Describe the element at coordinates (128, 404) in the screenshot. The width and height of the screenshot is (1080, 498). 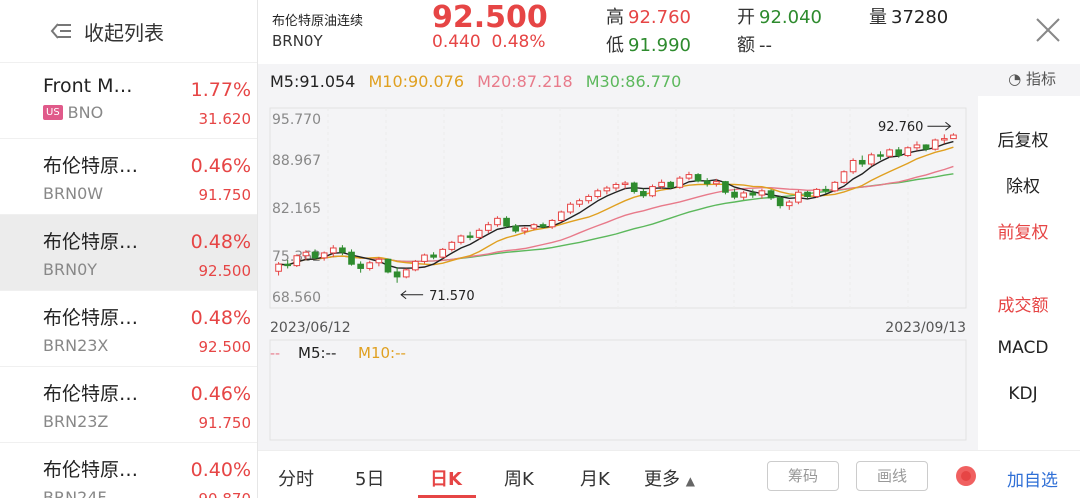
I see `watchlist-item: 布伦特原… BRN23Z 0.46% 91.750` at that location.